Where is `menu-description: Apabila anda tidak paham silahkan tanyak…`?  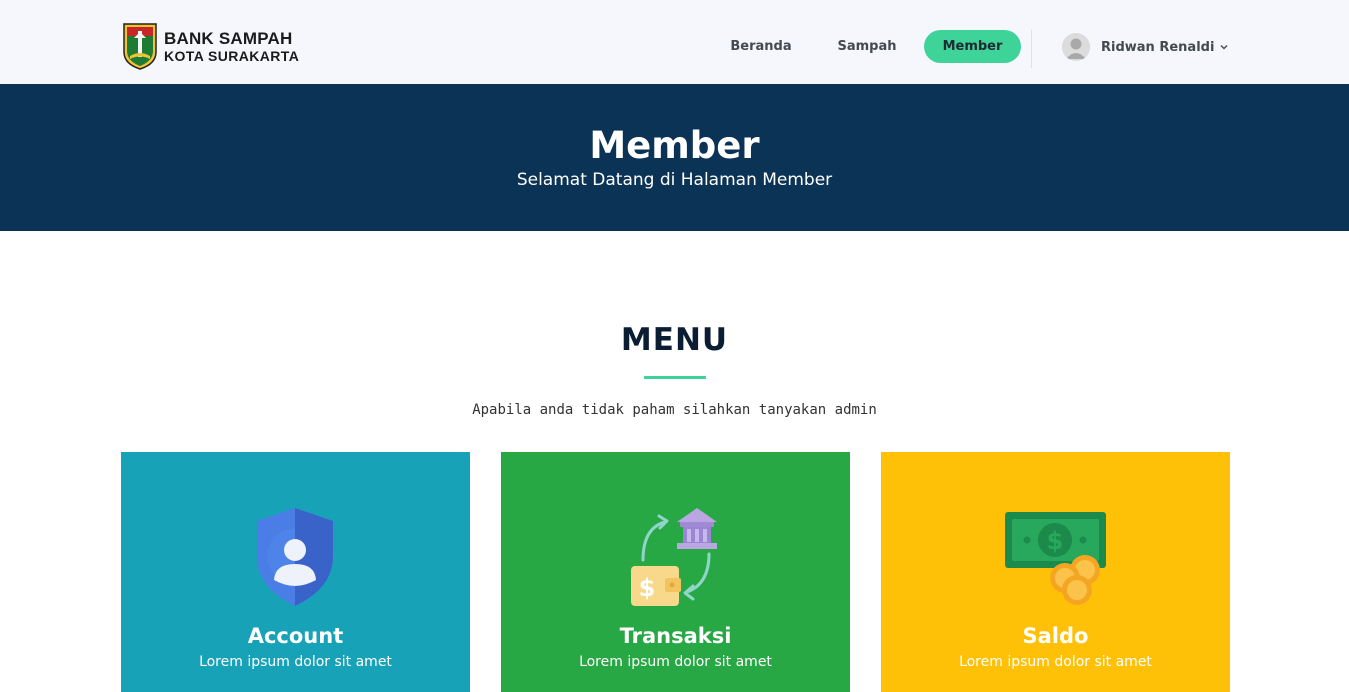 menu-description: Apabila anda tidak paham silahkan tanyak… is located at coordinates (674, 410).